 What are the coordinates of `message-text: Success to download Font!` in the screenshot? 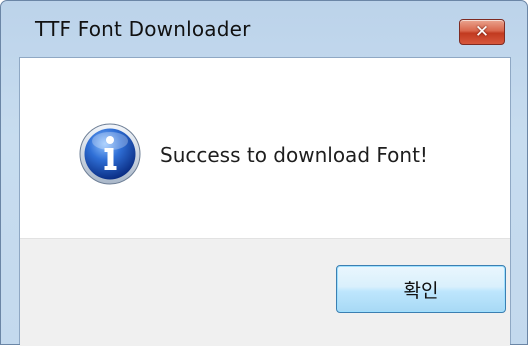 It's located at (294, 155).